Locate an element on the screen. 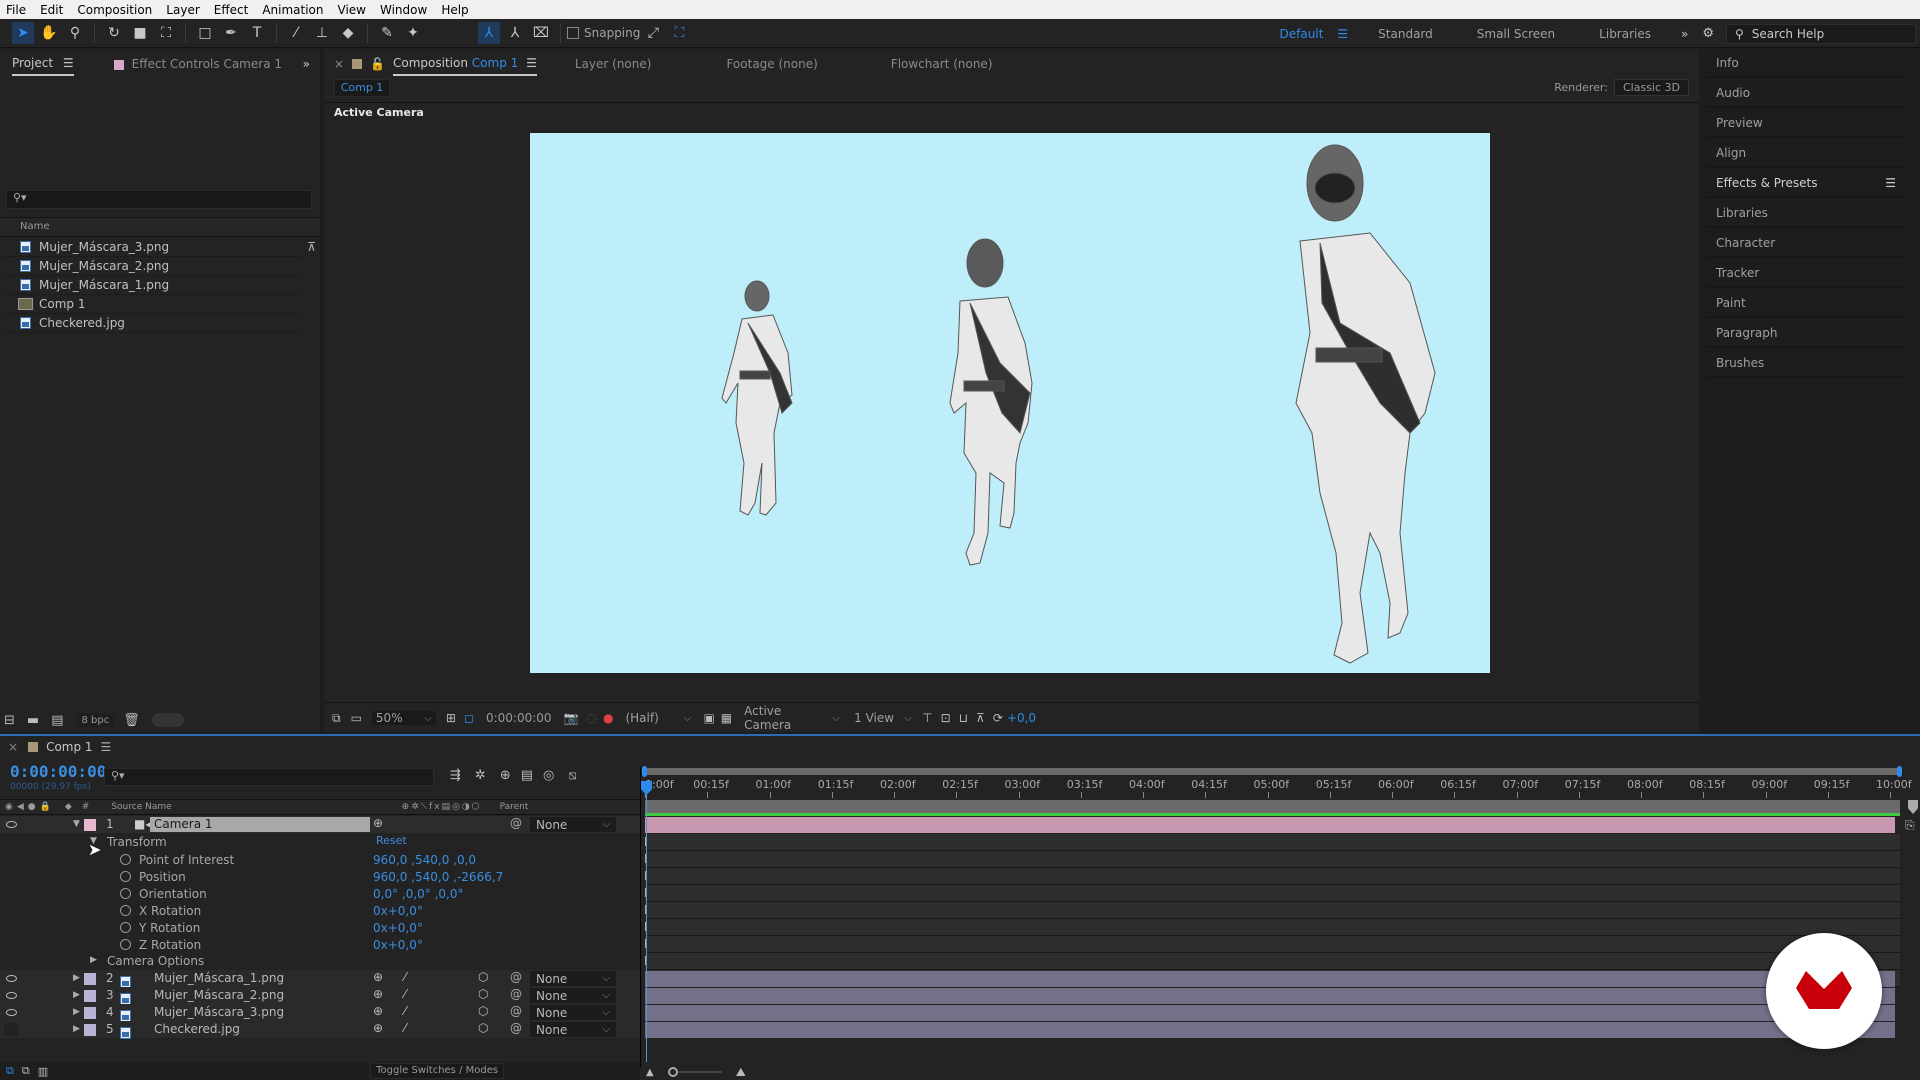 This screenshot has width=1920, height=1080. panel-info: Info is located at coordinates (1806, 63).